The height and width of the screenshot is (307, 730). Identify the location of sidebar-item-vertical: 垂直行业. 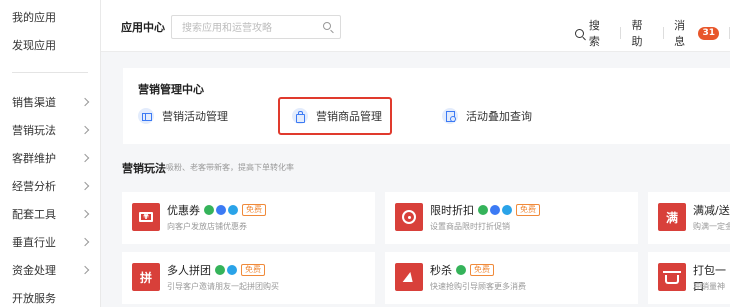
(50, 242).